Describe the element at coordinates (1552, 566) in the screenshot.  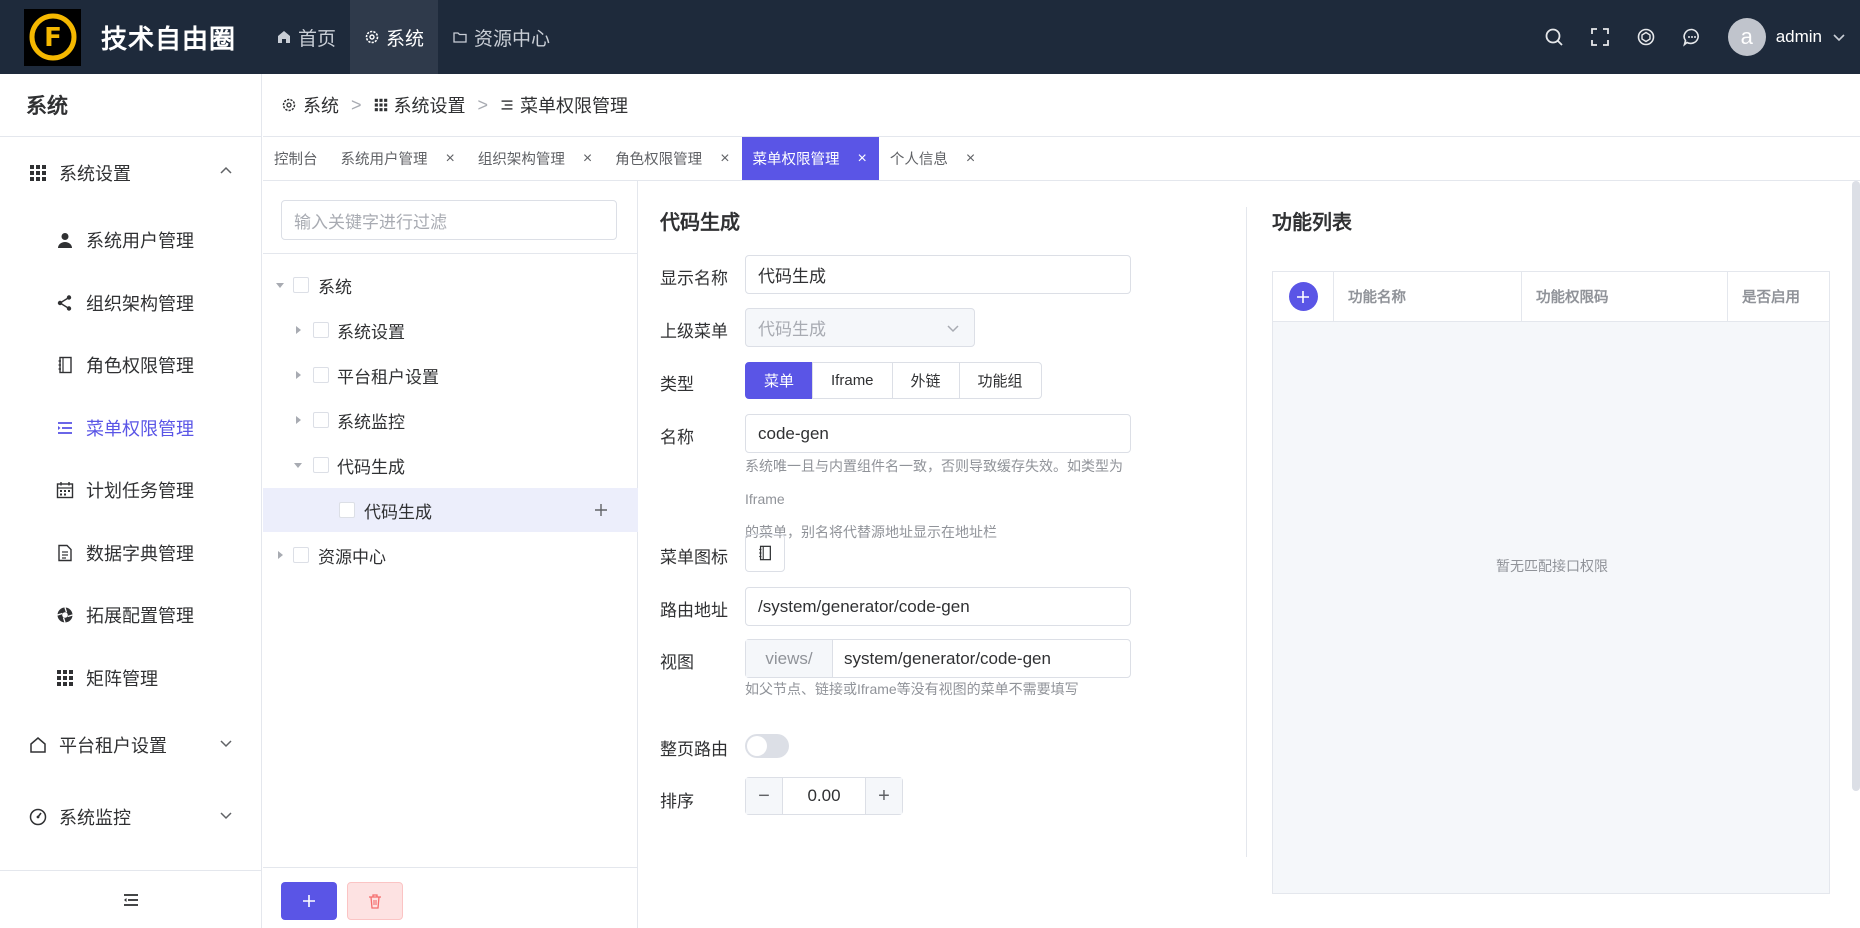
I see `empty-state: 暂无匹配接口权限` at that location.